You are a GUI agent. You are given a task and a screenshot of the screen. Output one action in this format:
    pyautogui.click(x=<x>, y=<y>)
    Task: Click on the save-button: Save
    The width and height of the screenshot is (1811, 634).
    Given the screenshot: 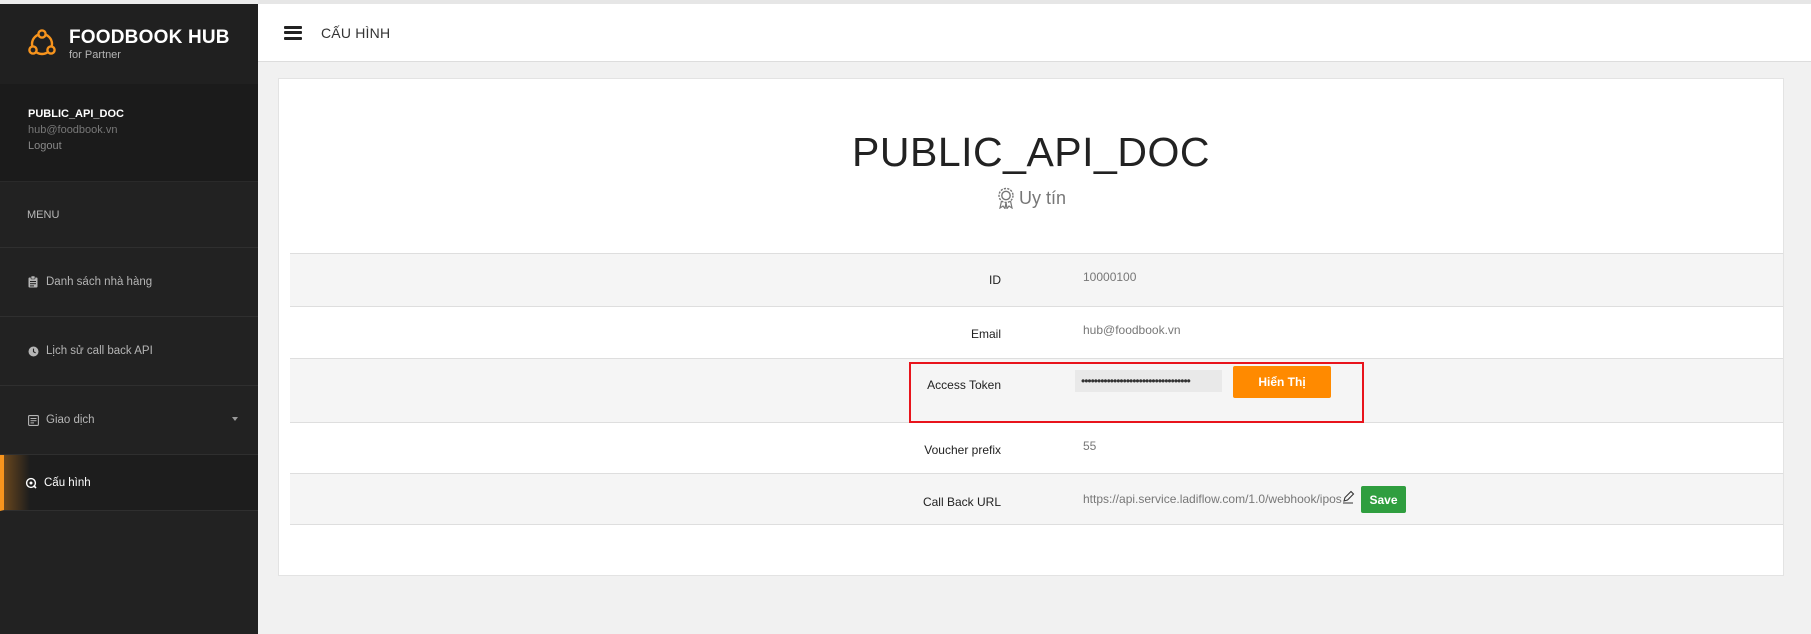 What is the action you would take?
    pyautogui.click(x=1383, y=499)
    